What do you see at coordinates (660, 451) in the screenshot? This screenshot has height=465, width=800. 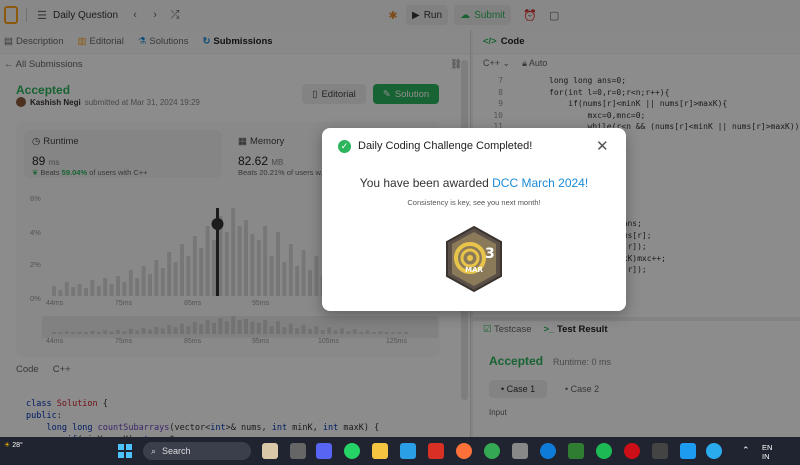 I see `terminal-app-icon` at bounding box center [660, 451].